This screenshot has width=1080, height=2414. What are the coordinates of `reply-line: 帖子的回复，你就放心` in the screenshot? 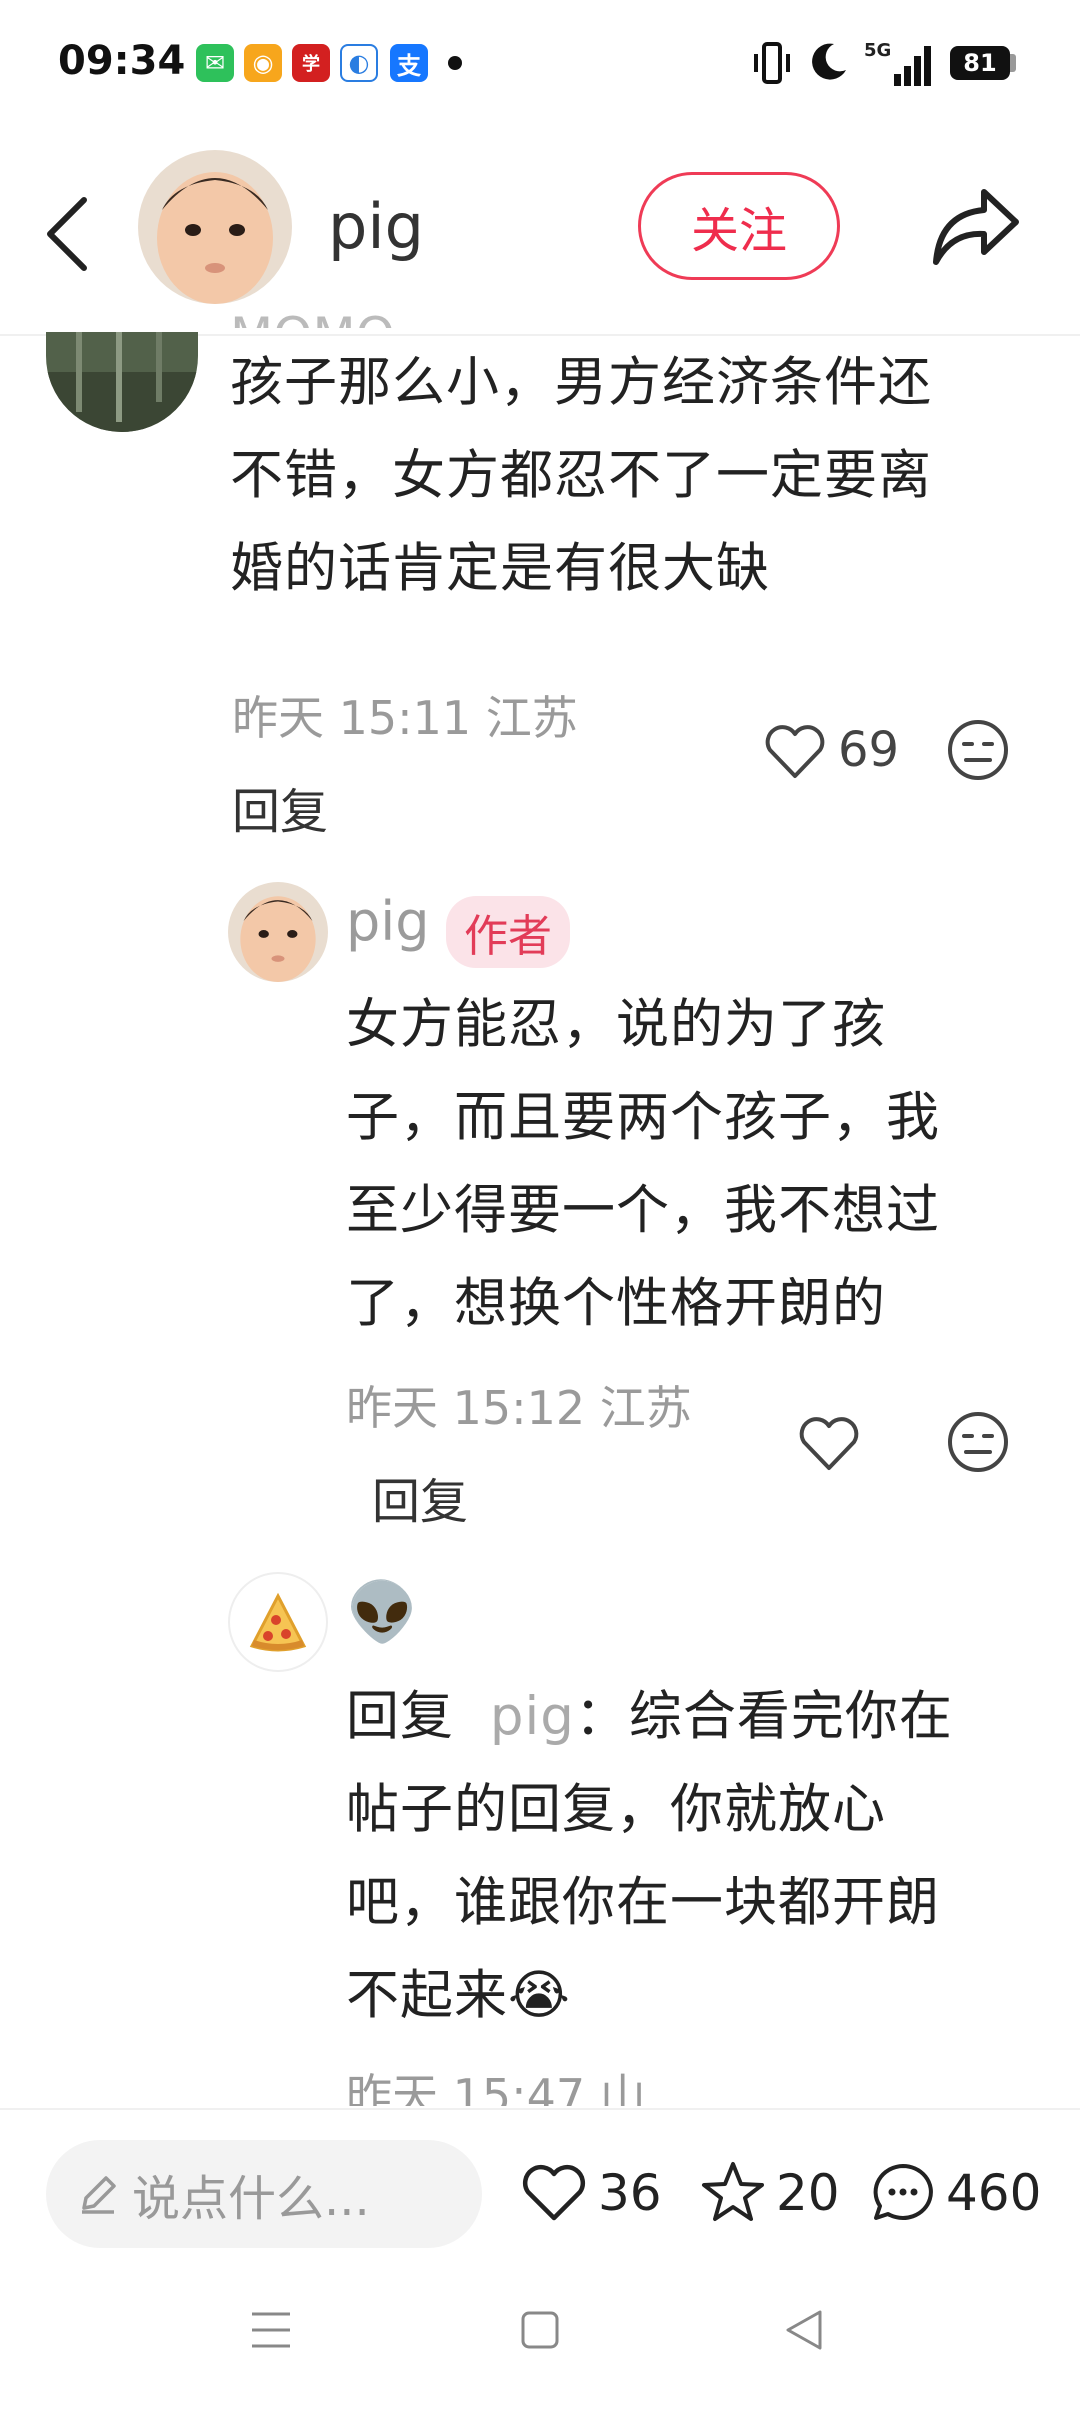 It's located at (616, 1809).